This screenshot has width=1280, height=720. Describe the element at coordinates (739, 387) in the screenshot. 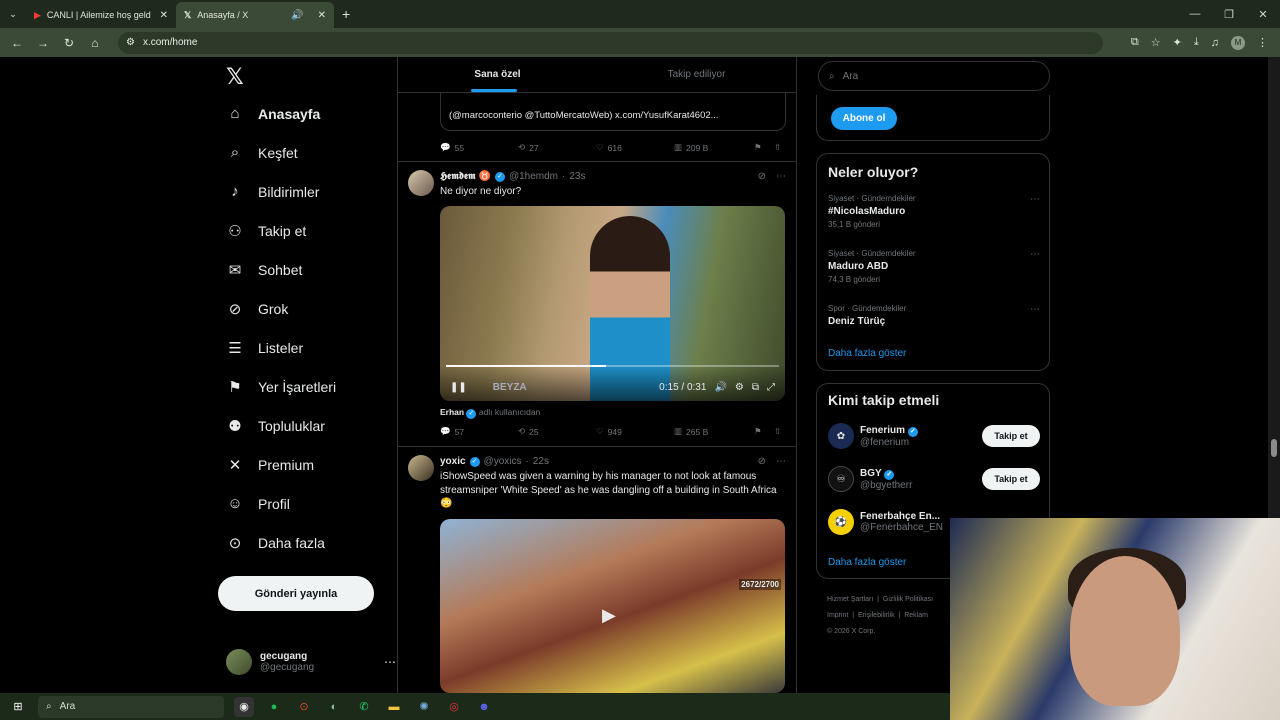

I see `settings-icon: ⚙` at that location.